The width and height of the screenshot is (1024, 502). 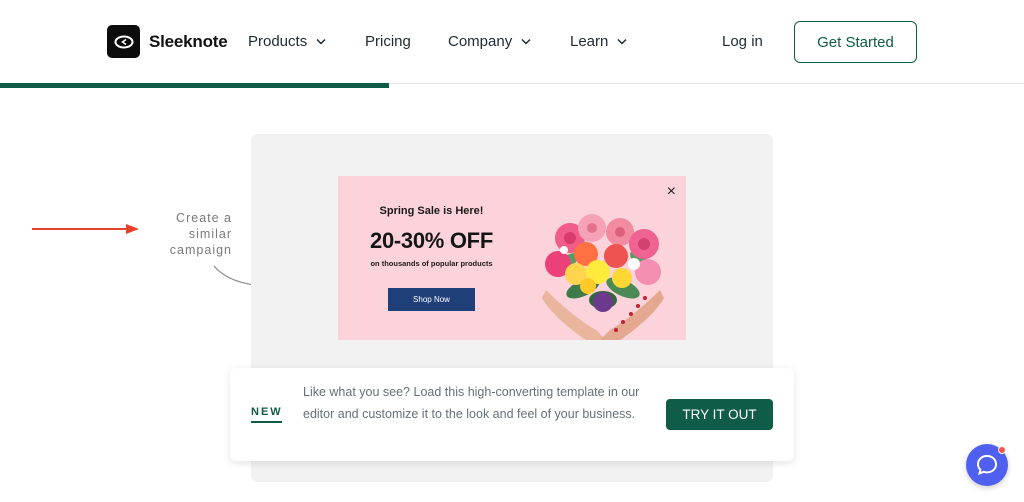 I want to click on nav-company: Company, so click(x=489, y=41).